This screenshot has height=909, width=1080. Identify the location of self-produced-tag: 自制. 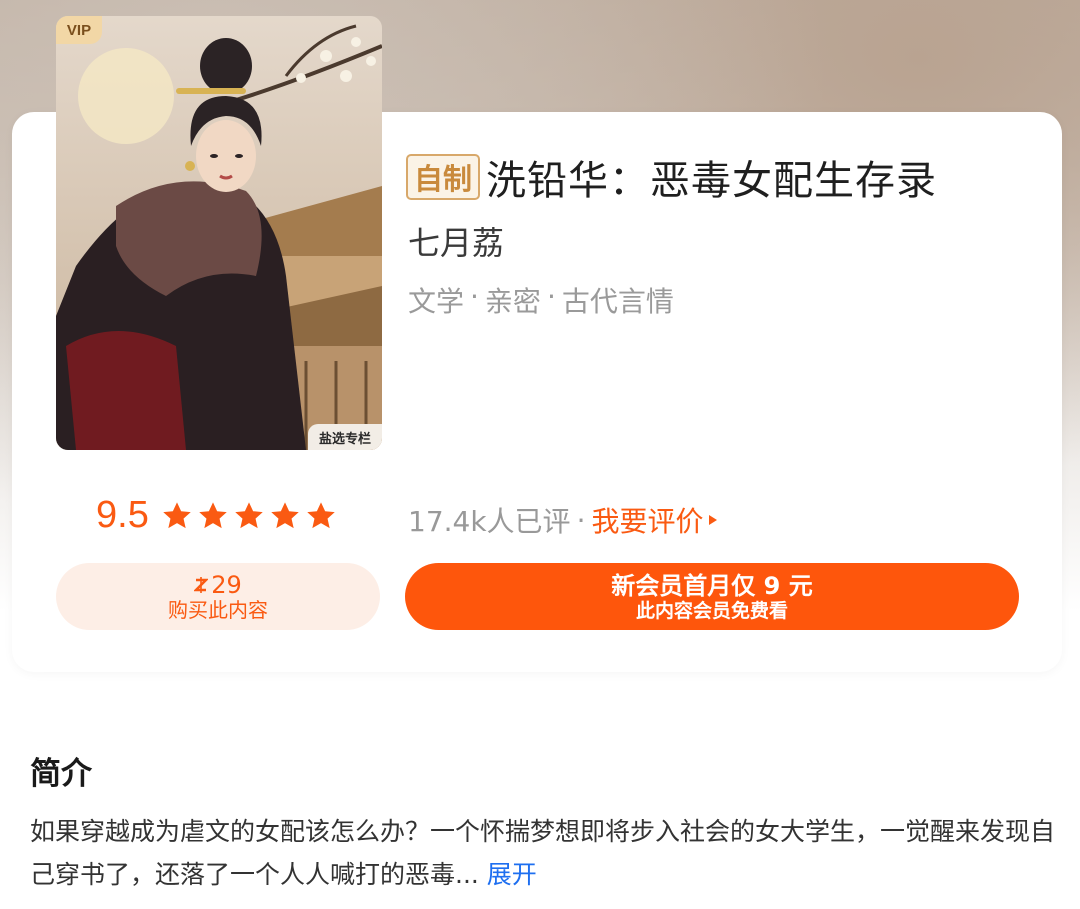
(443, 177).